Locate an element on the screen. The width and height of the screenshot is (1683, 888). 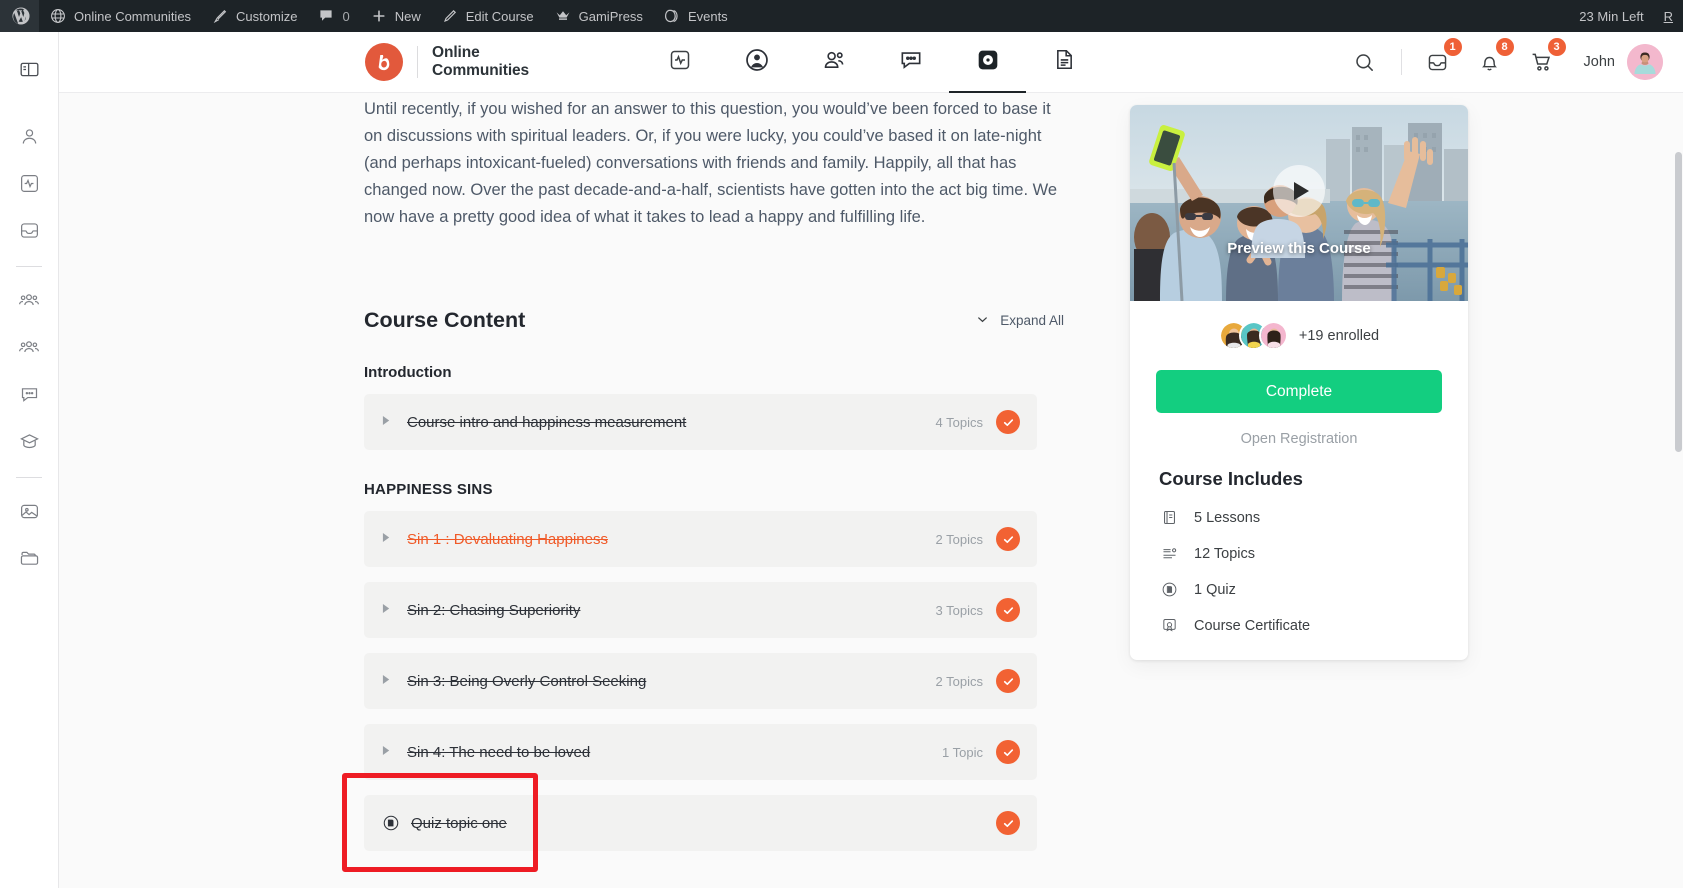
cart-button: 3 is located at coordinates (1544, 59).